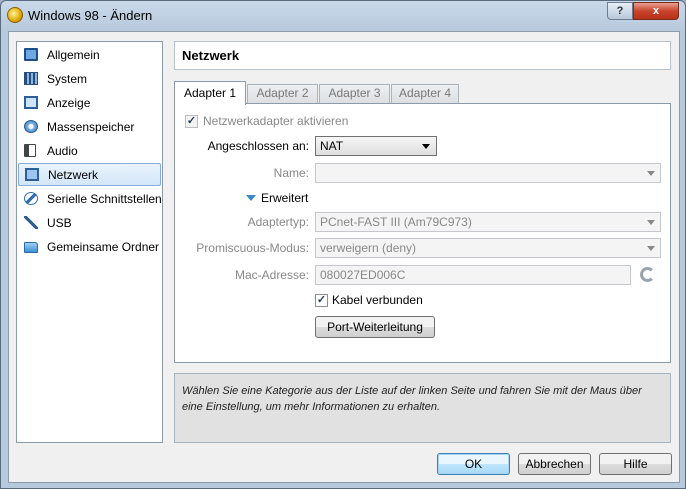  I want to click on adapter-type-label: Adaptertyp:, so click(278, 222).